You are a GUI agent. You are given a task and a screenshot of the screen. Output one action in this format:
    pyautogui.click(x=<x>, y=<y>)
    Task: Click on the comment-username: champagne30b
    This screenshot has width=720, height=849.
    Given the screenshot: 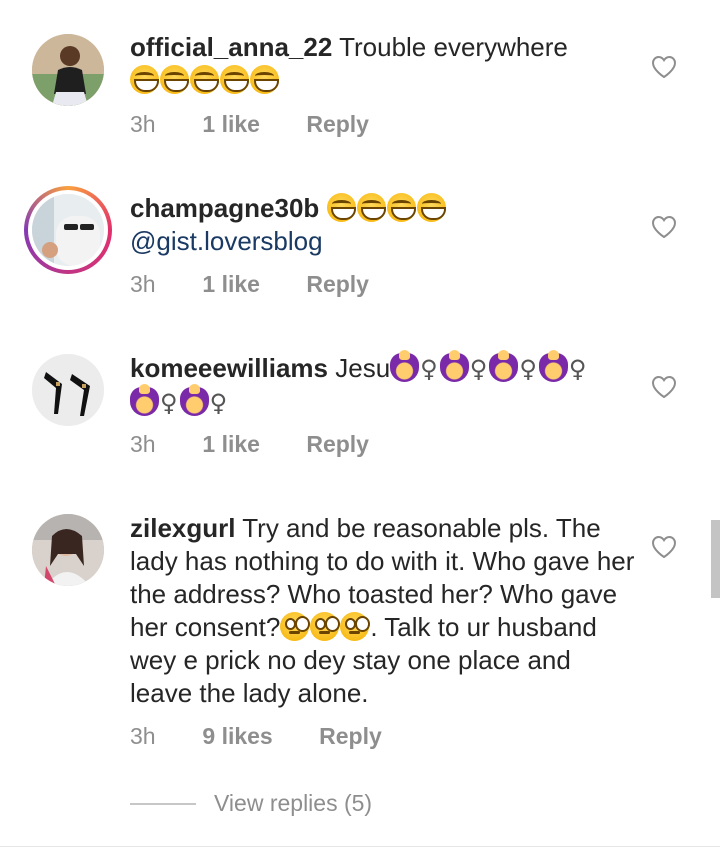 What is the action you would take?
    pyautogui.click(x=224, y=208)
    